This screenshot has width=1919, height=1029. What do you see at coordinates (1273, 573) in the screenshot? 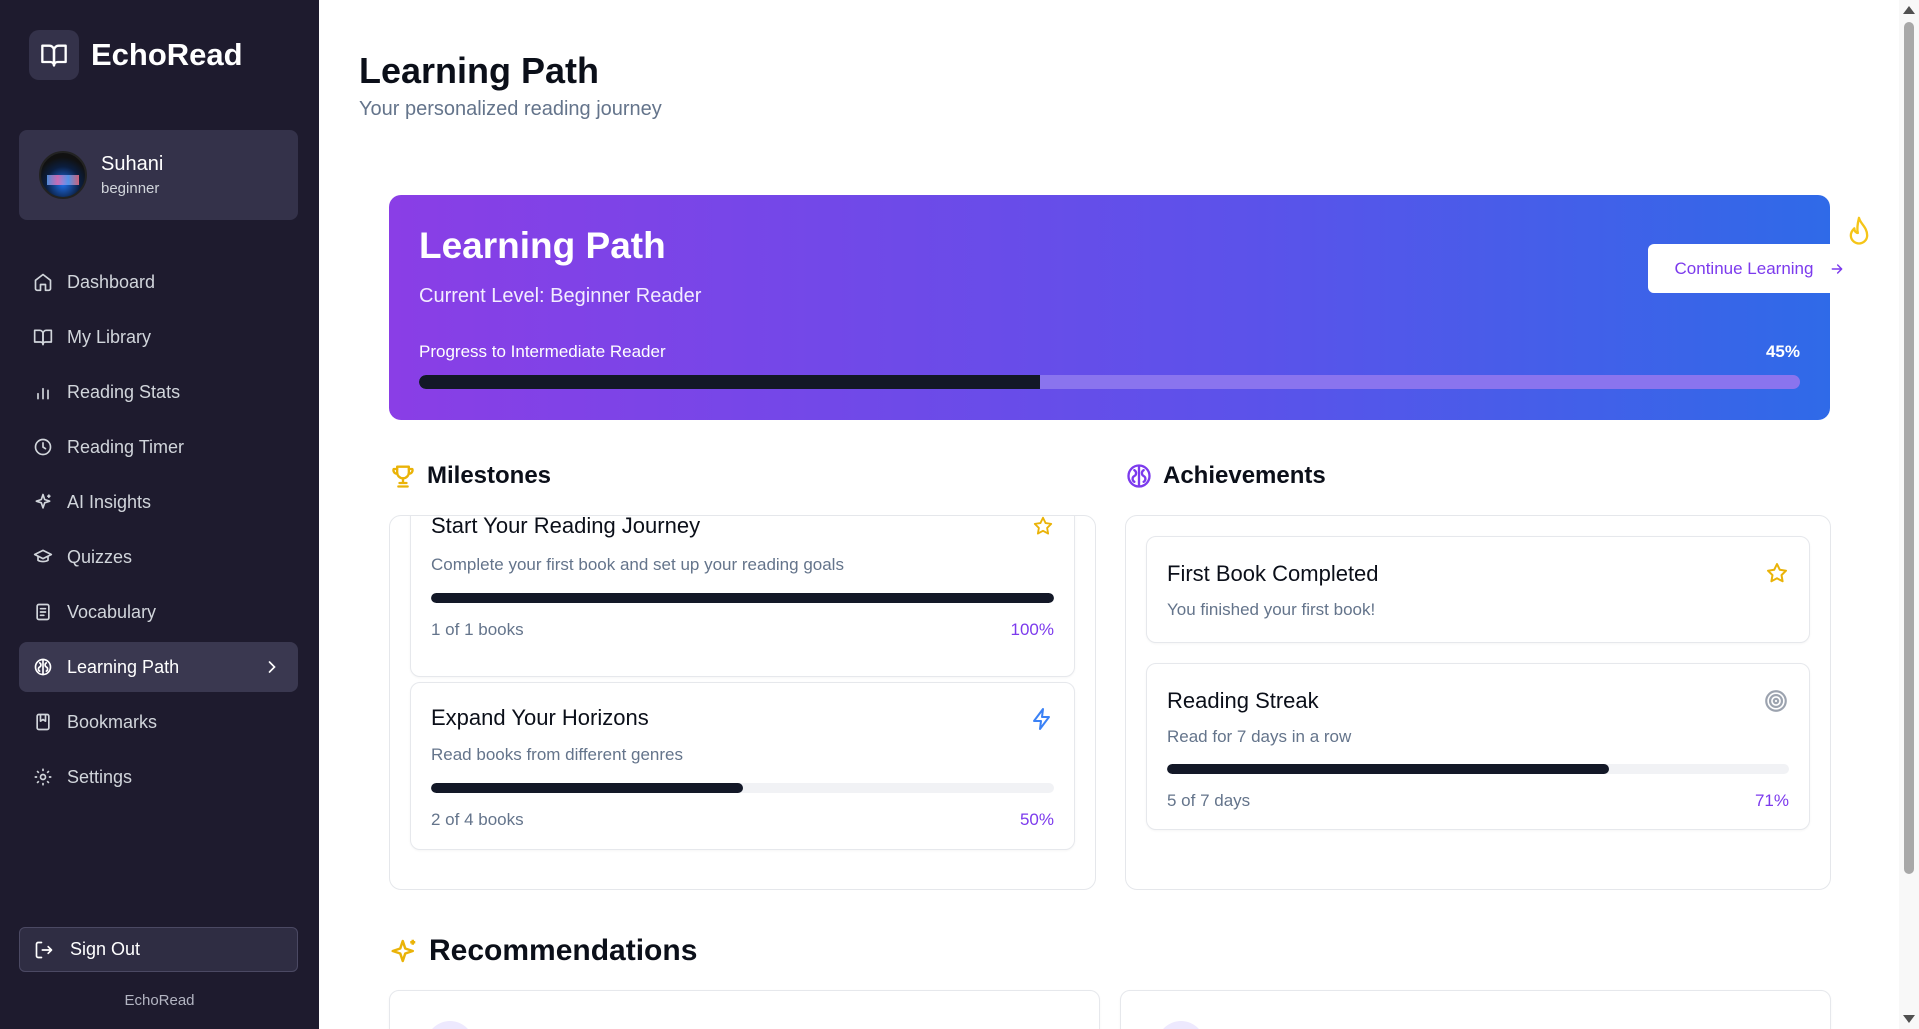
I see `achievement-title: First Book Completed` at bounding box center [1273, 573].